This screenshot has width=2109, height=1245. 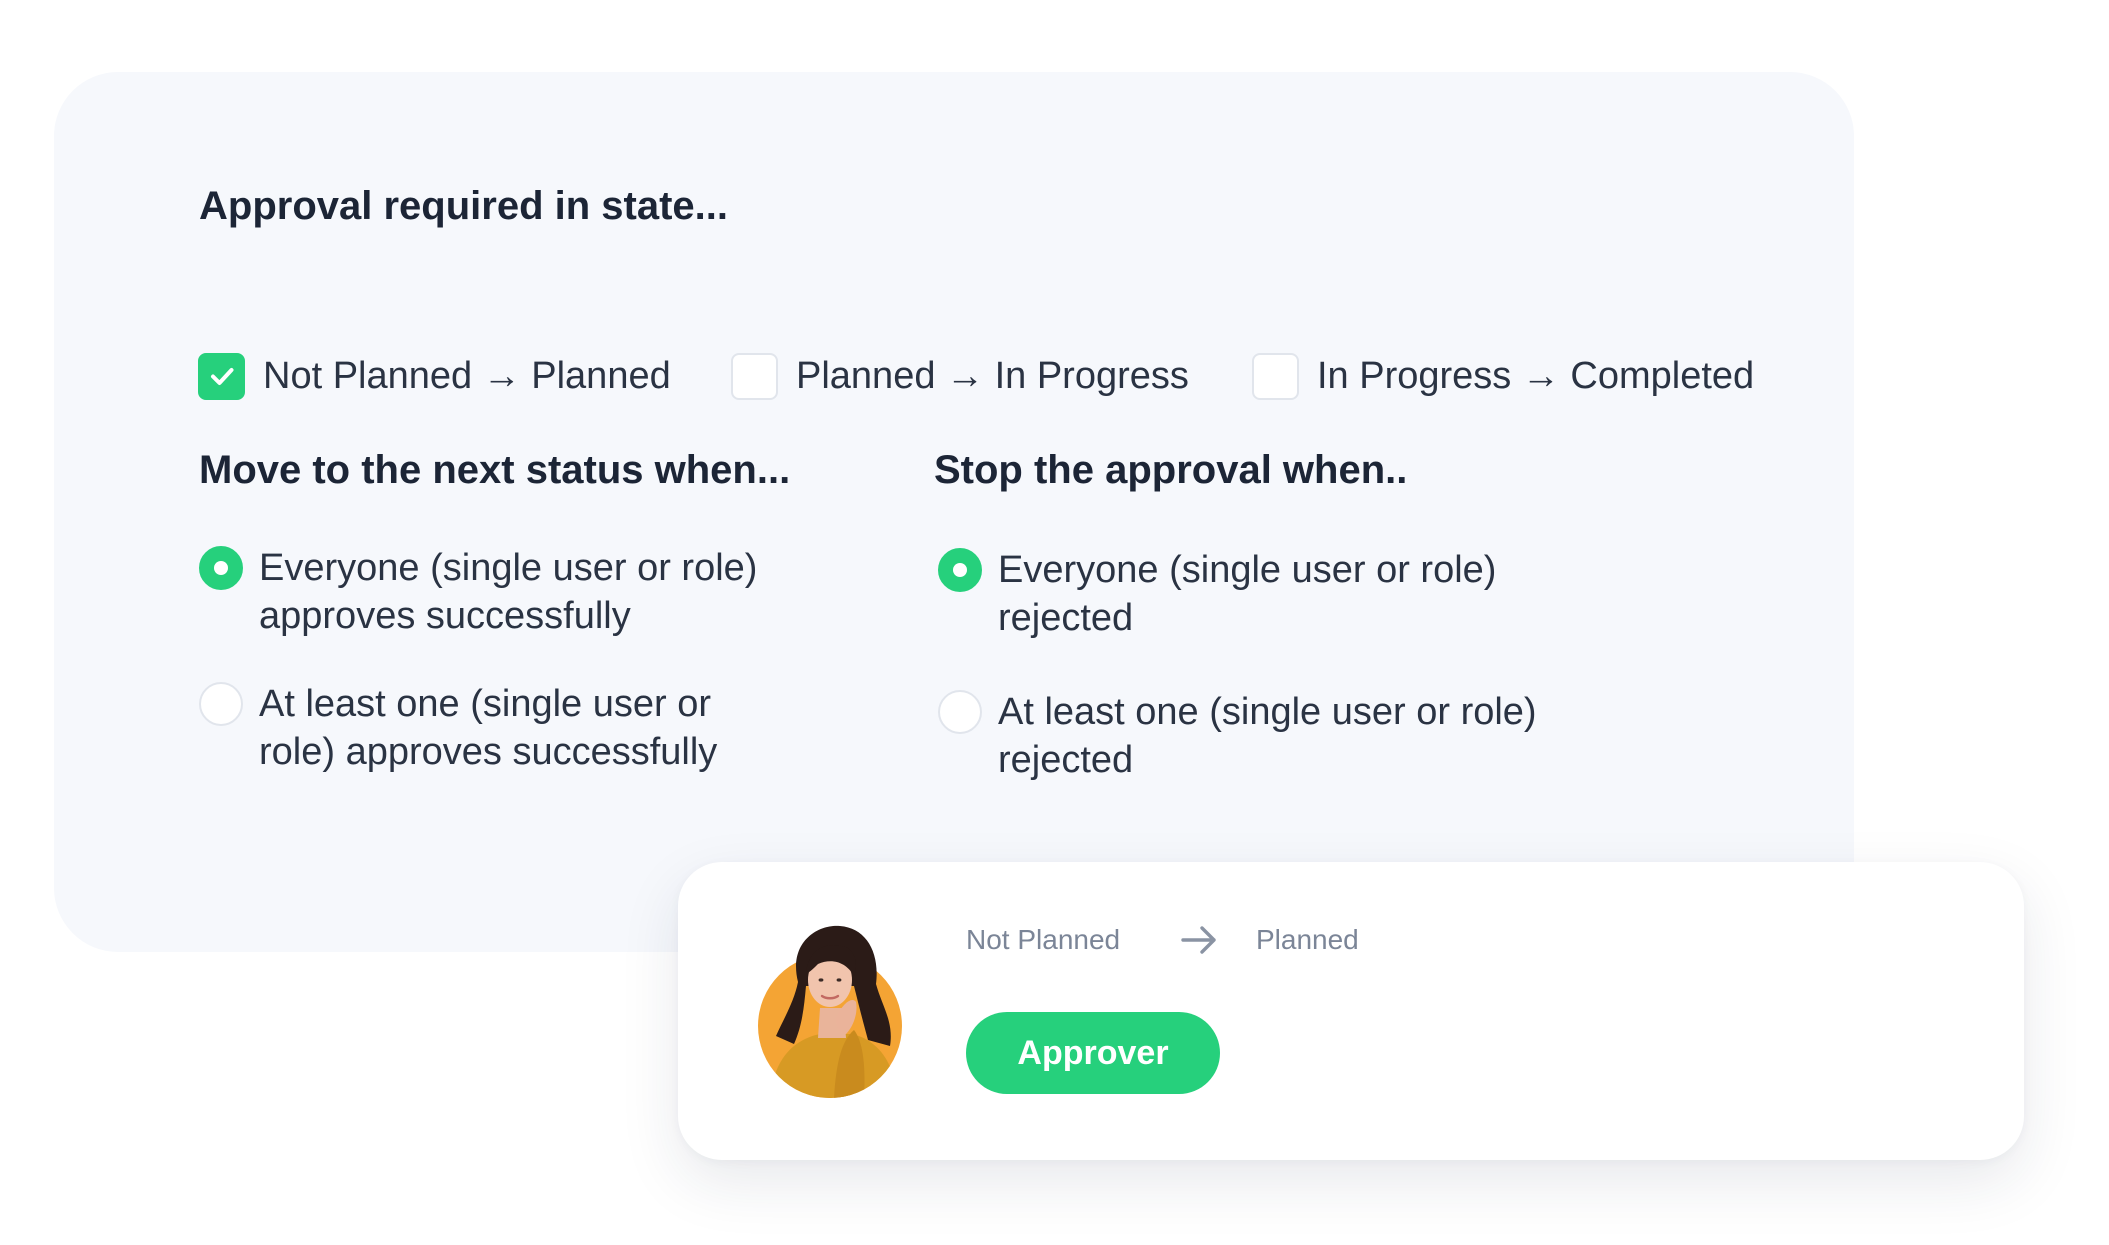 I want to click on radio-label-line: role) approves successfully, so click(x=488, y=752).